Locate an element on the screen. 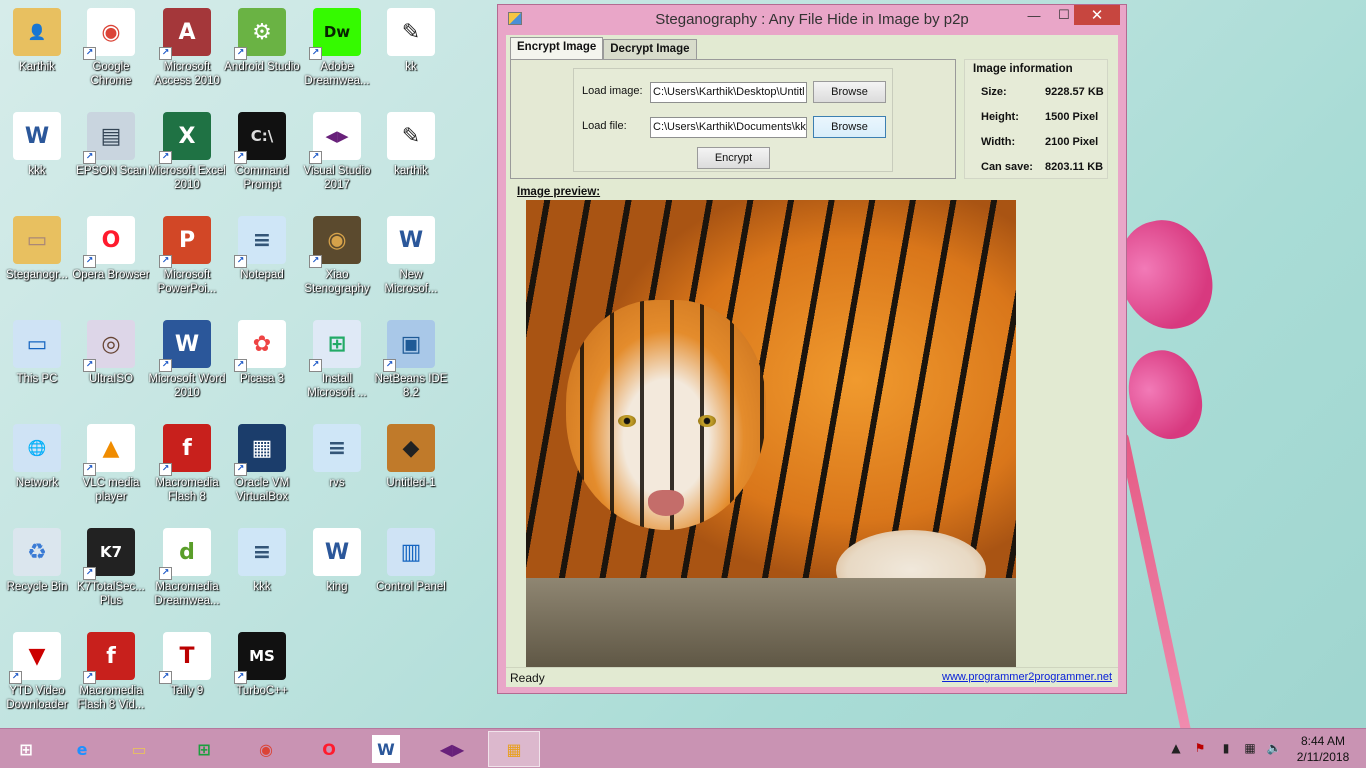 The width and height of the screenshot is (1366, 768). steganography-taskbar: ▦ is located at coordinates (514, 749).